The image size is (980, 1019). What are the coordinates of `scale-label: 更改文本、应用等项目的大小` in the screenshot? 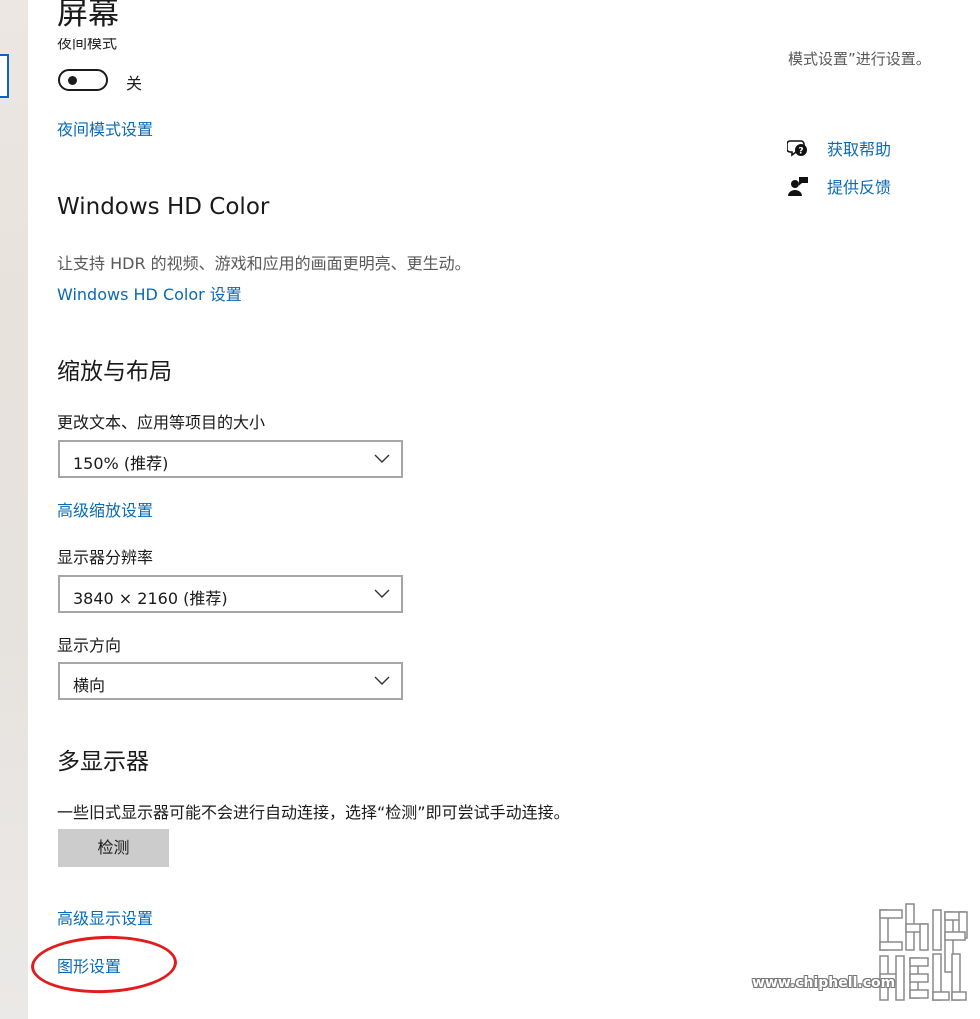 It's located at (161, 422).